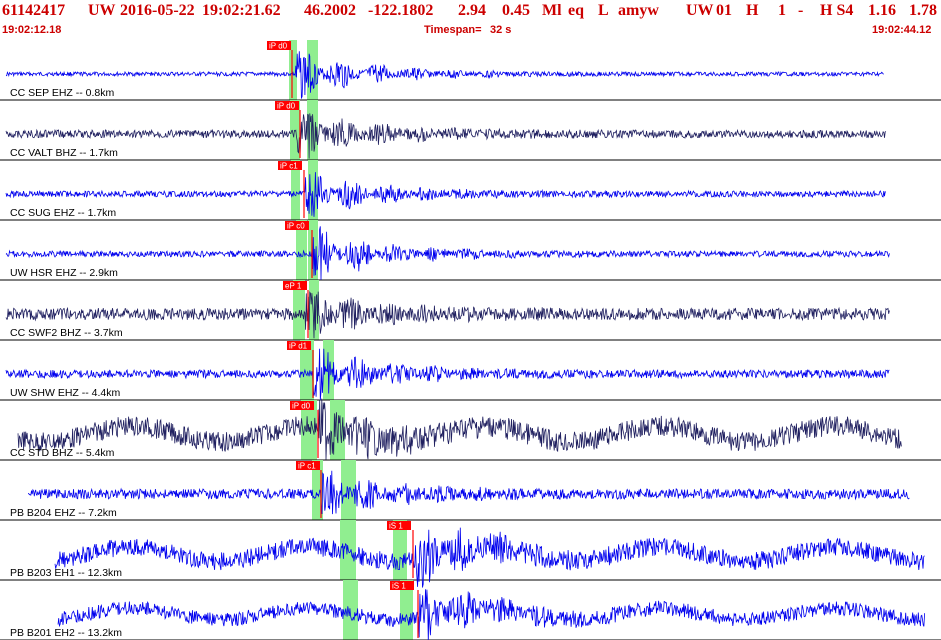 This screenshot has height=640, width=941. Describe the element at coordinates (501, 30) in the screenshot. I see `timespan-value: 32 s` at that location.